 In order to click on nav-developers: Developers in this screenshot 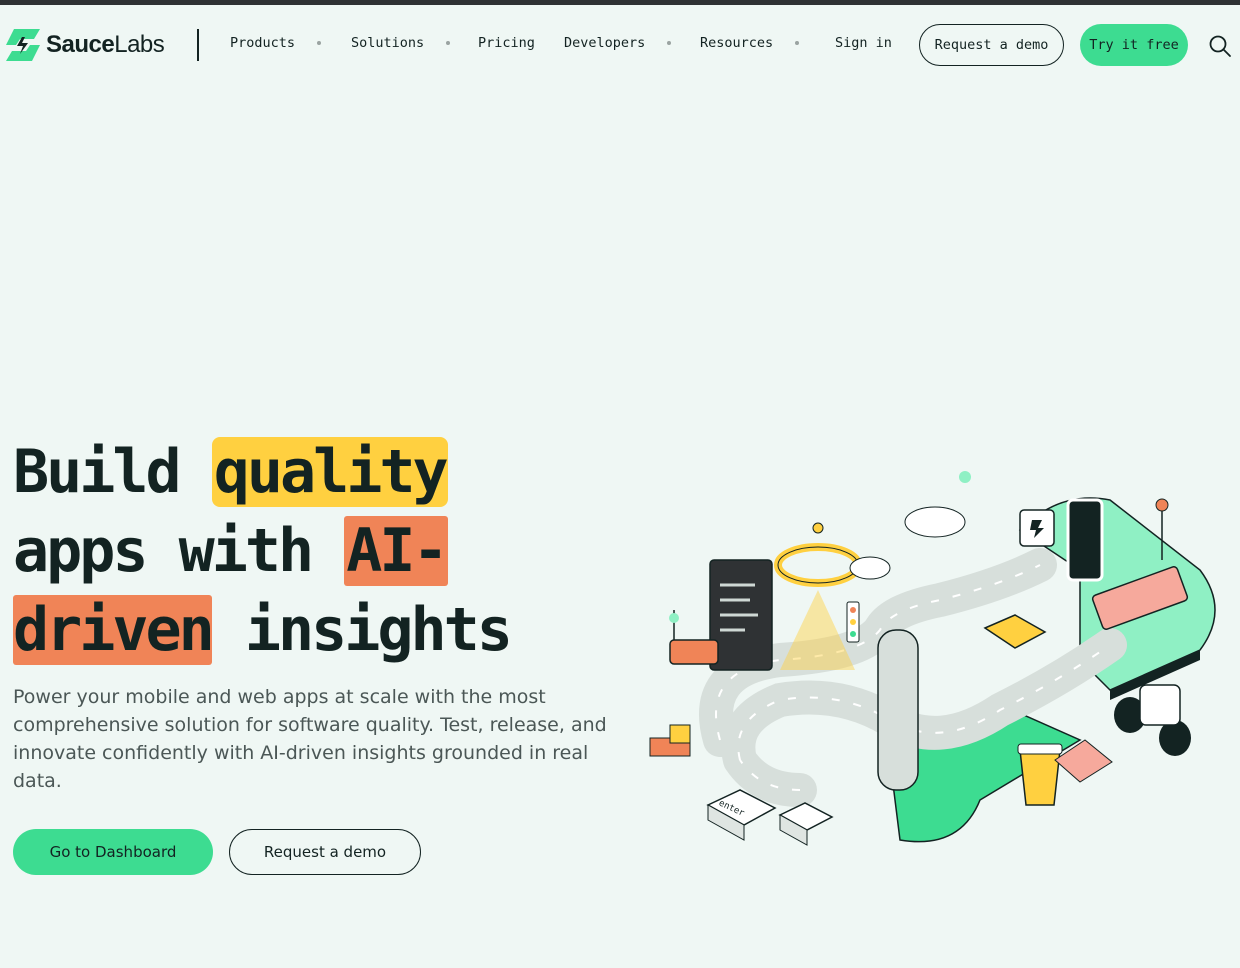, I will do `click(618, 43)`.